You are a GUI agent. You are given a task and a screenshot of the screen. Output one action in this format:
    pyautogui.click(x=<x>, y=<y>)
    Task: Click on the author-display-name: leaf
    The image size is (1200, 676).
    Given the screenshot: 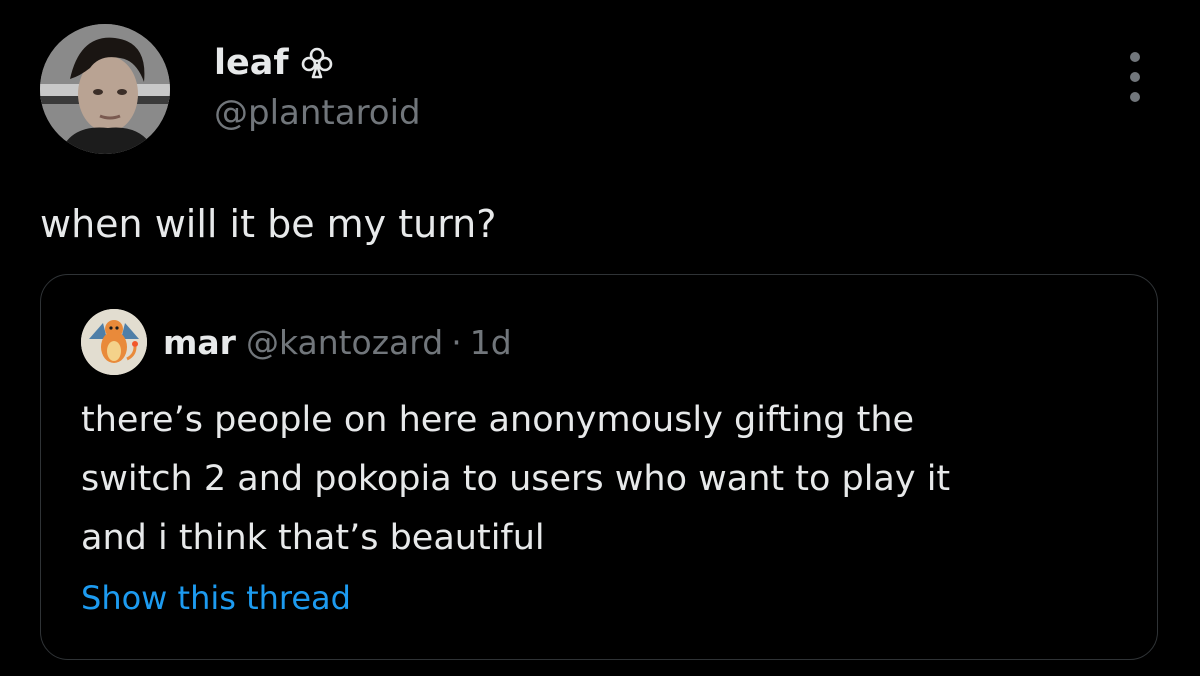 What is the action you would take?
    pyautogui.click(x=274, y=63)
    